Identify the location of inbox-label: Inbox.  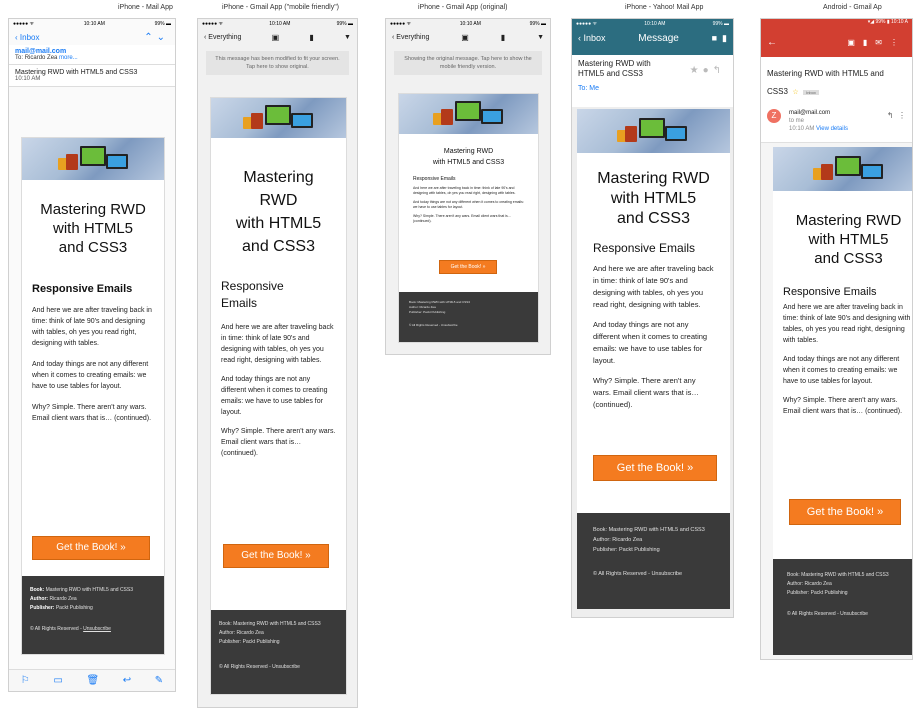
(811, 92).